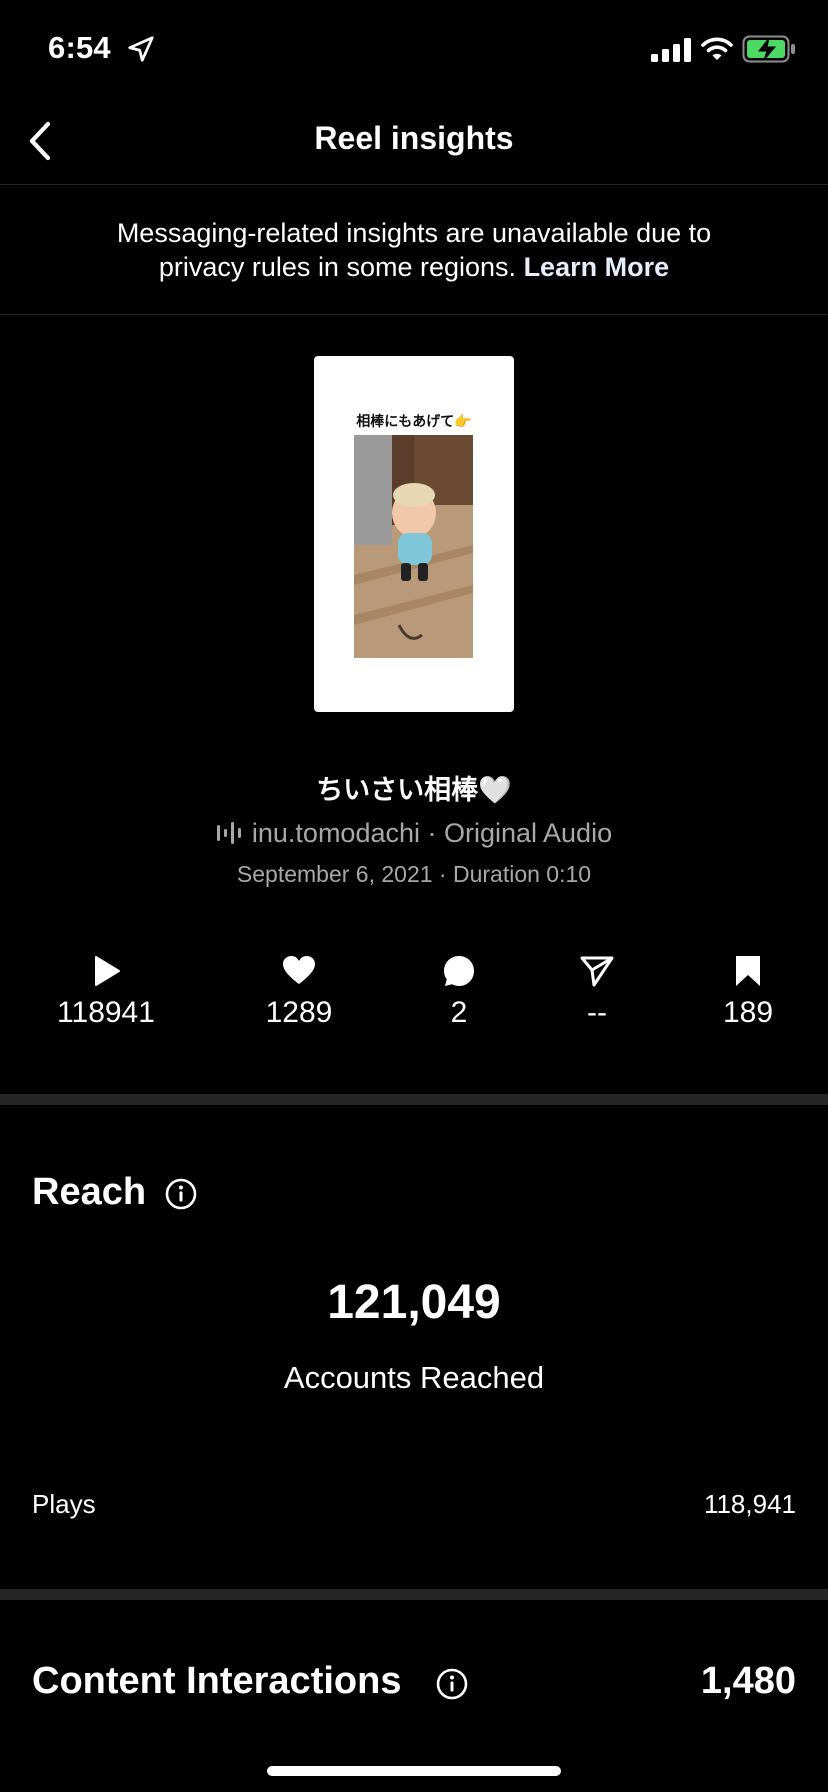  What do you see at coordinates (768, 49) in the screenshot?
I see `battery-charging-icon` at bounding box center [768, 49].